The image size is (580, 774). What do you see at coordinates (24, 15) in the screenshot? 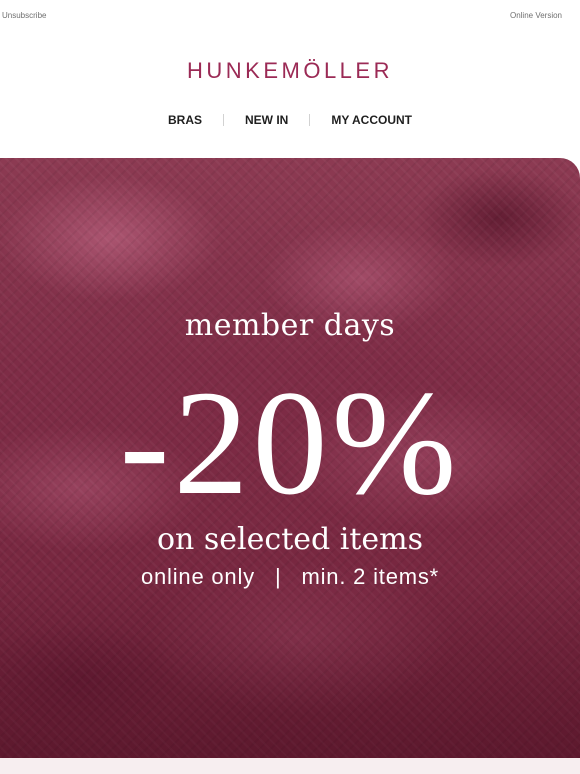
I see `unsubscribe-link: Unsubscribe` at bounding box center [24, 15].